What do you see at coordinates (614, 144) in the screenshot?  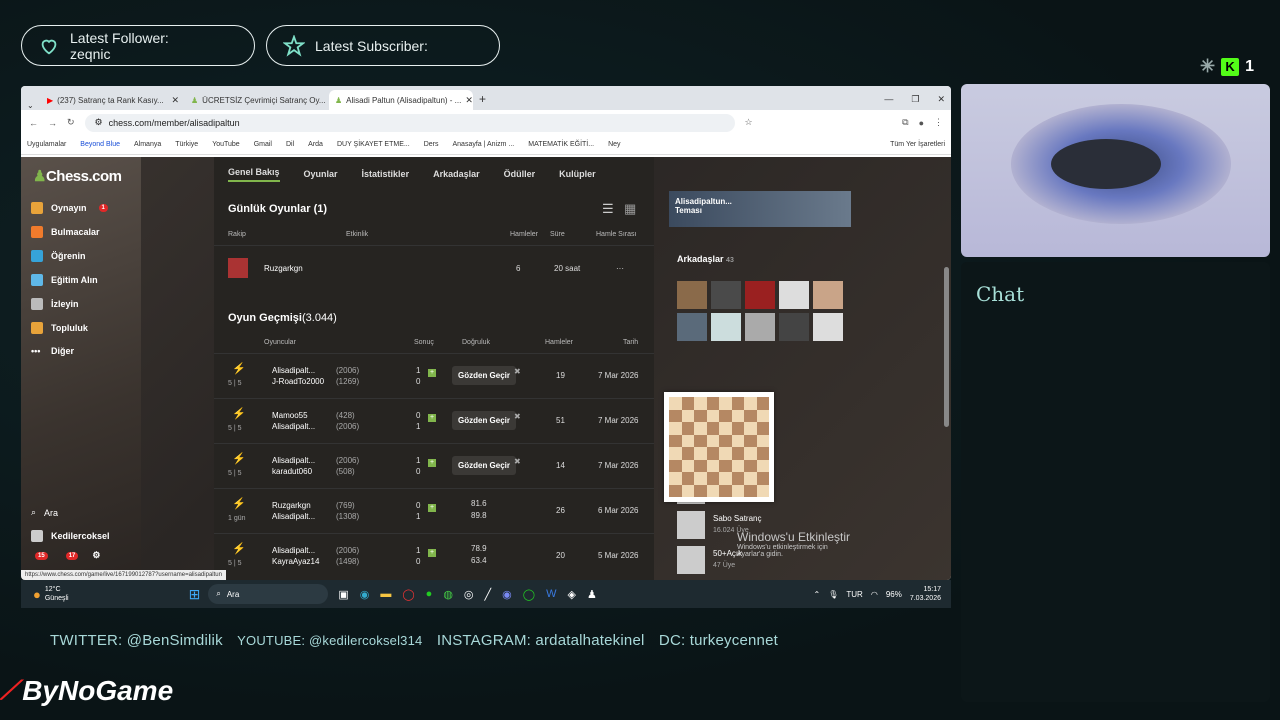 I see `bookmark: Ney` at bounding box center [614, 144].